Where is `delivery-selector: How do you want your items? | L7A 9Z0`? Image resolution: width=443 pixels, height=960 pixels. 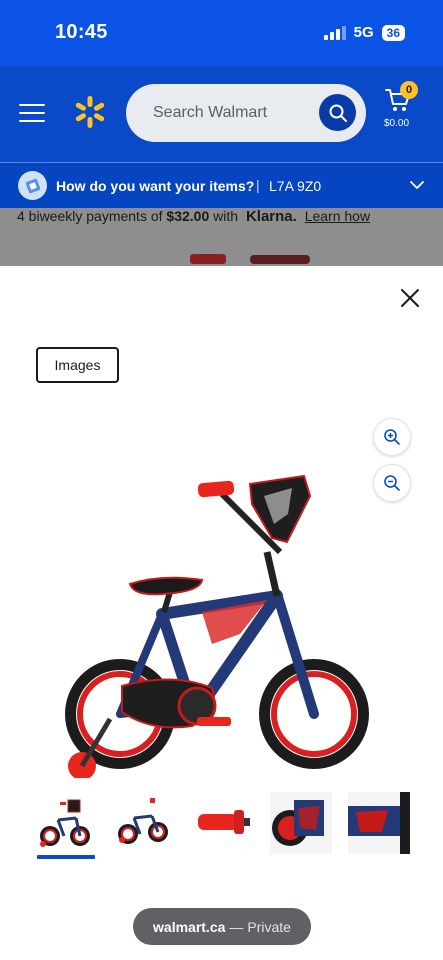 delivery-selector: How do you want your items? | L7A 9Z0 is located at coordinates (221, 185).